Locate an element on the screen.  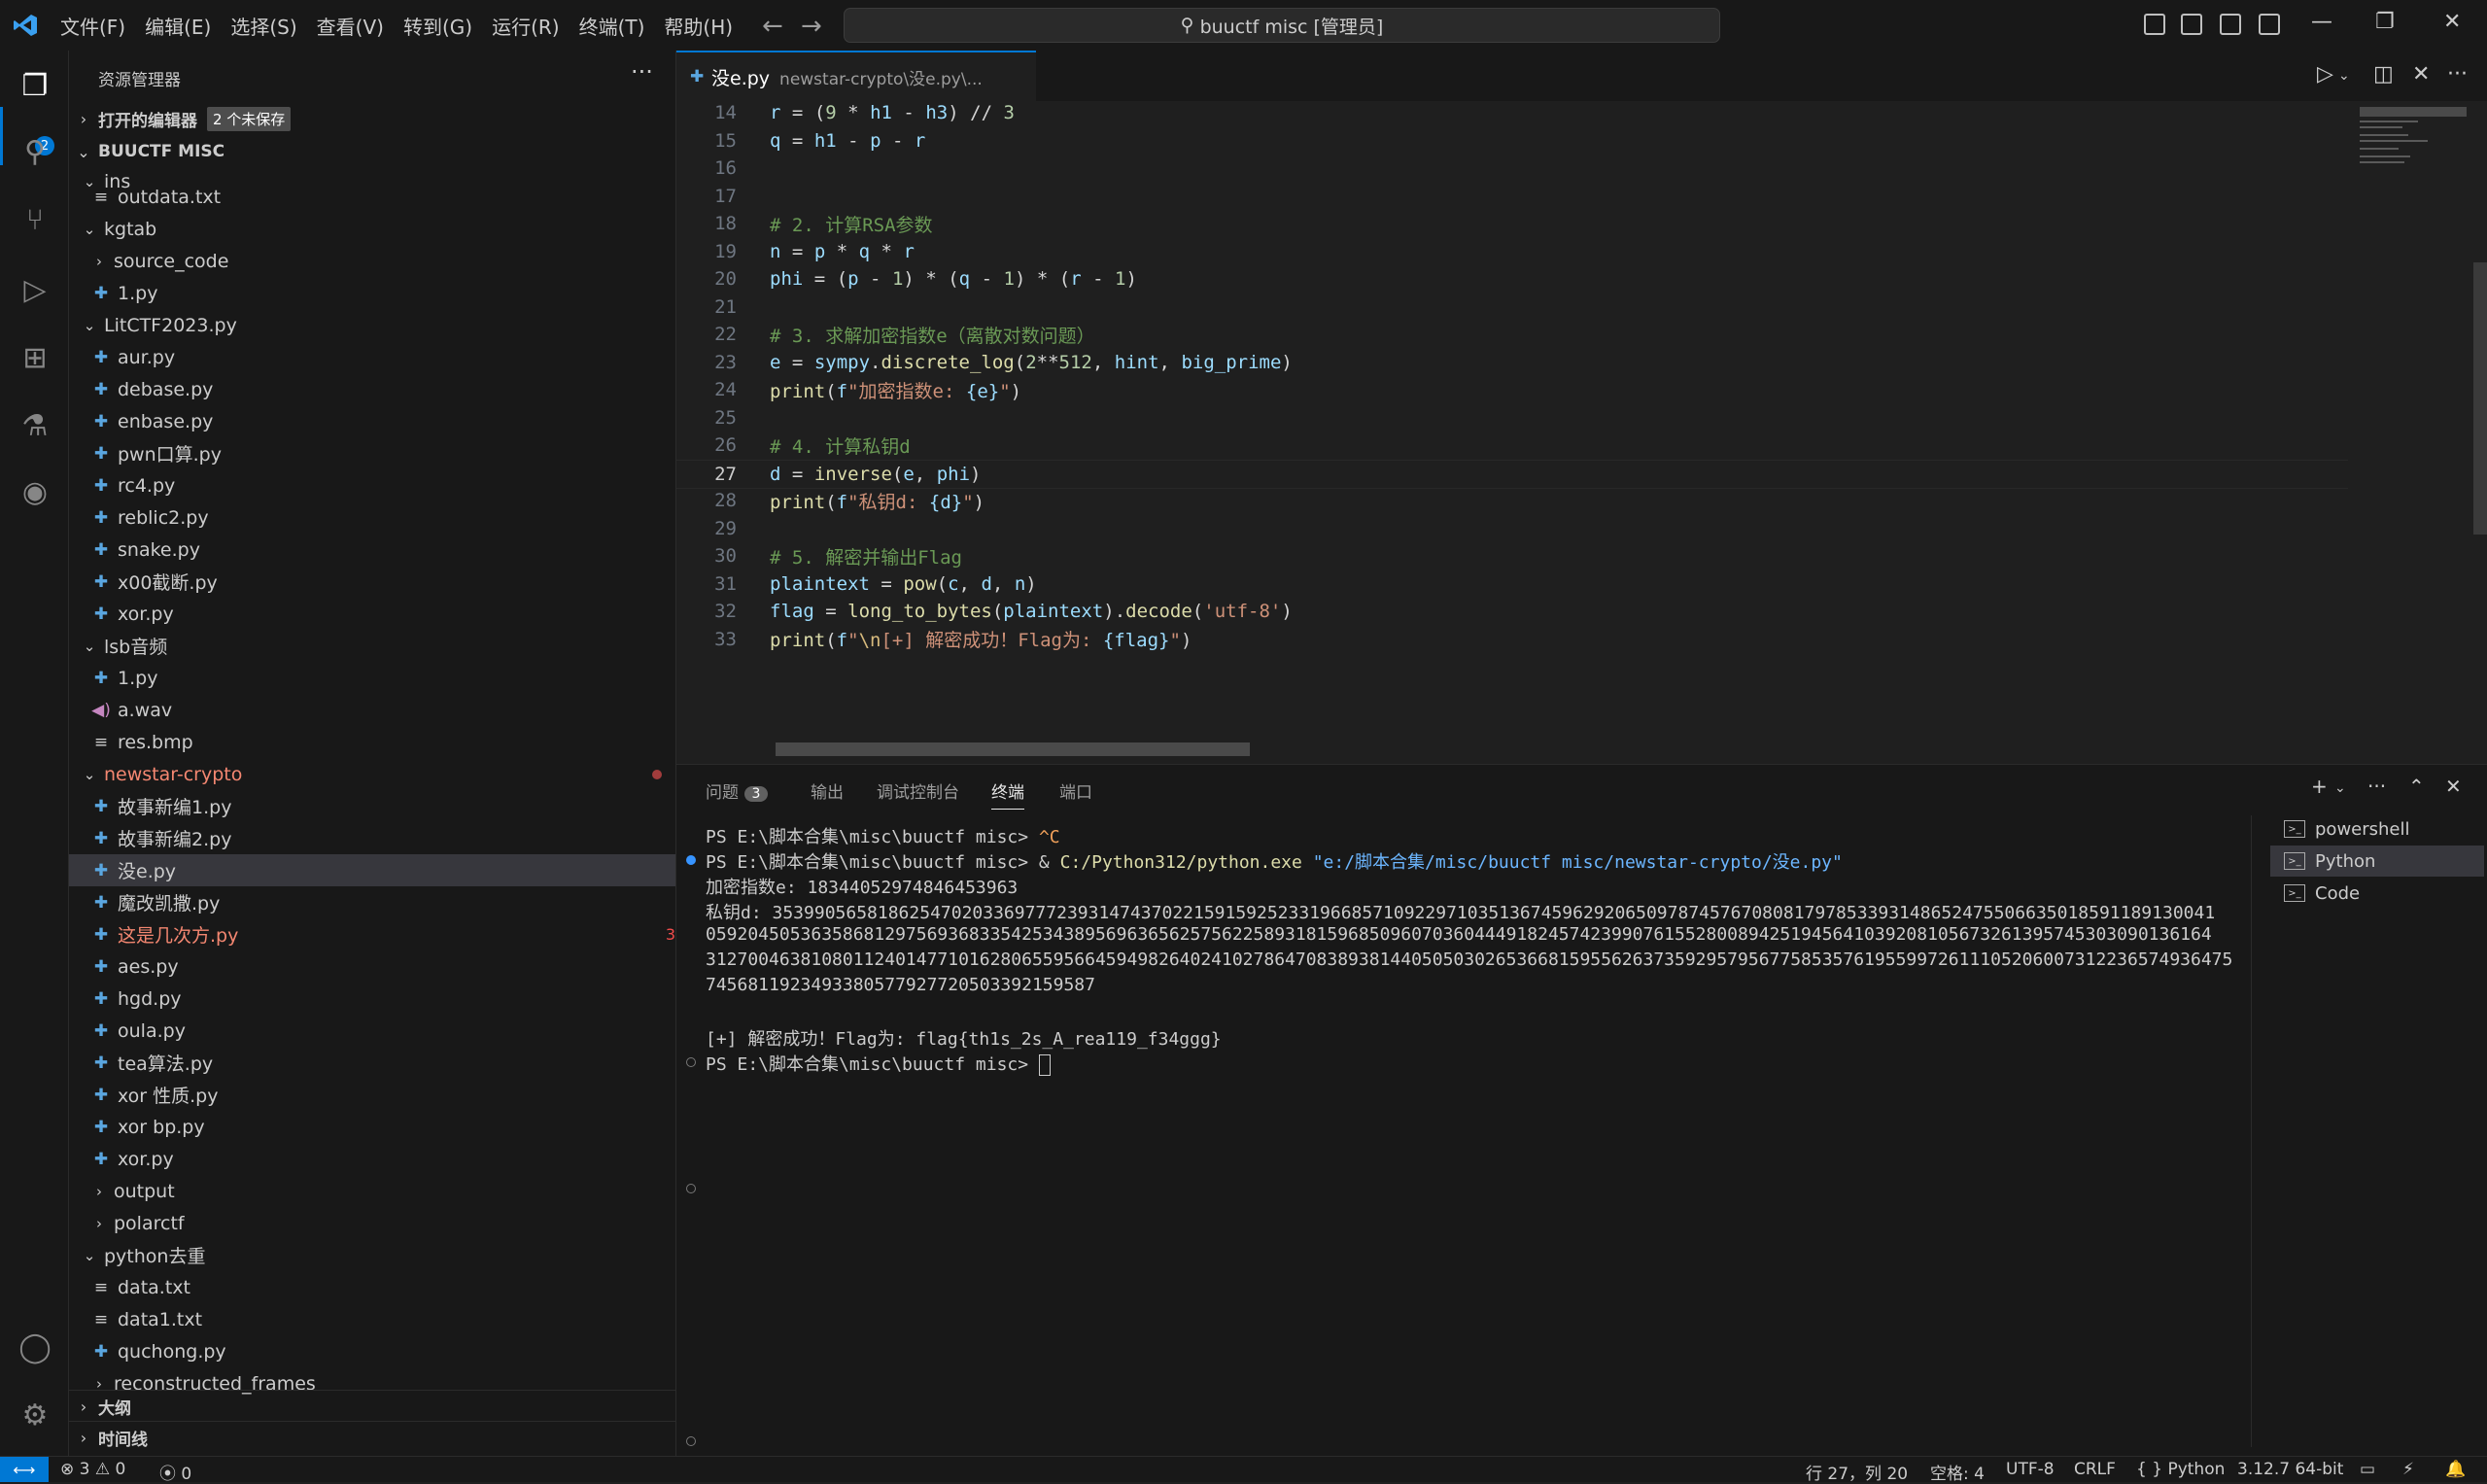
explorer-icon: ❐ is located at coordinates (35, 85).